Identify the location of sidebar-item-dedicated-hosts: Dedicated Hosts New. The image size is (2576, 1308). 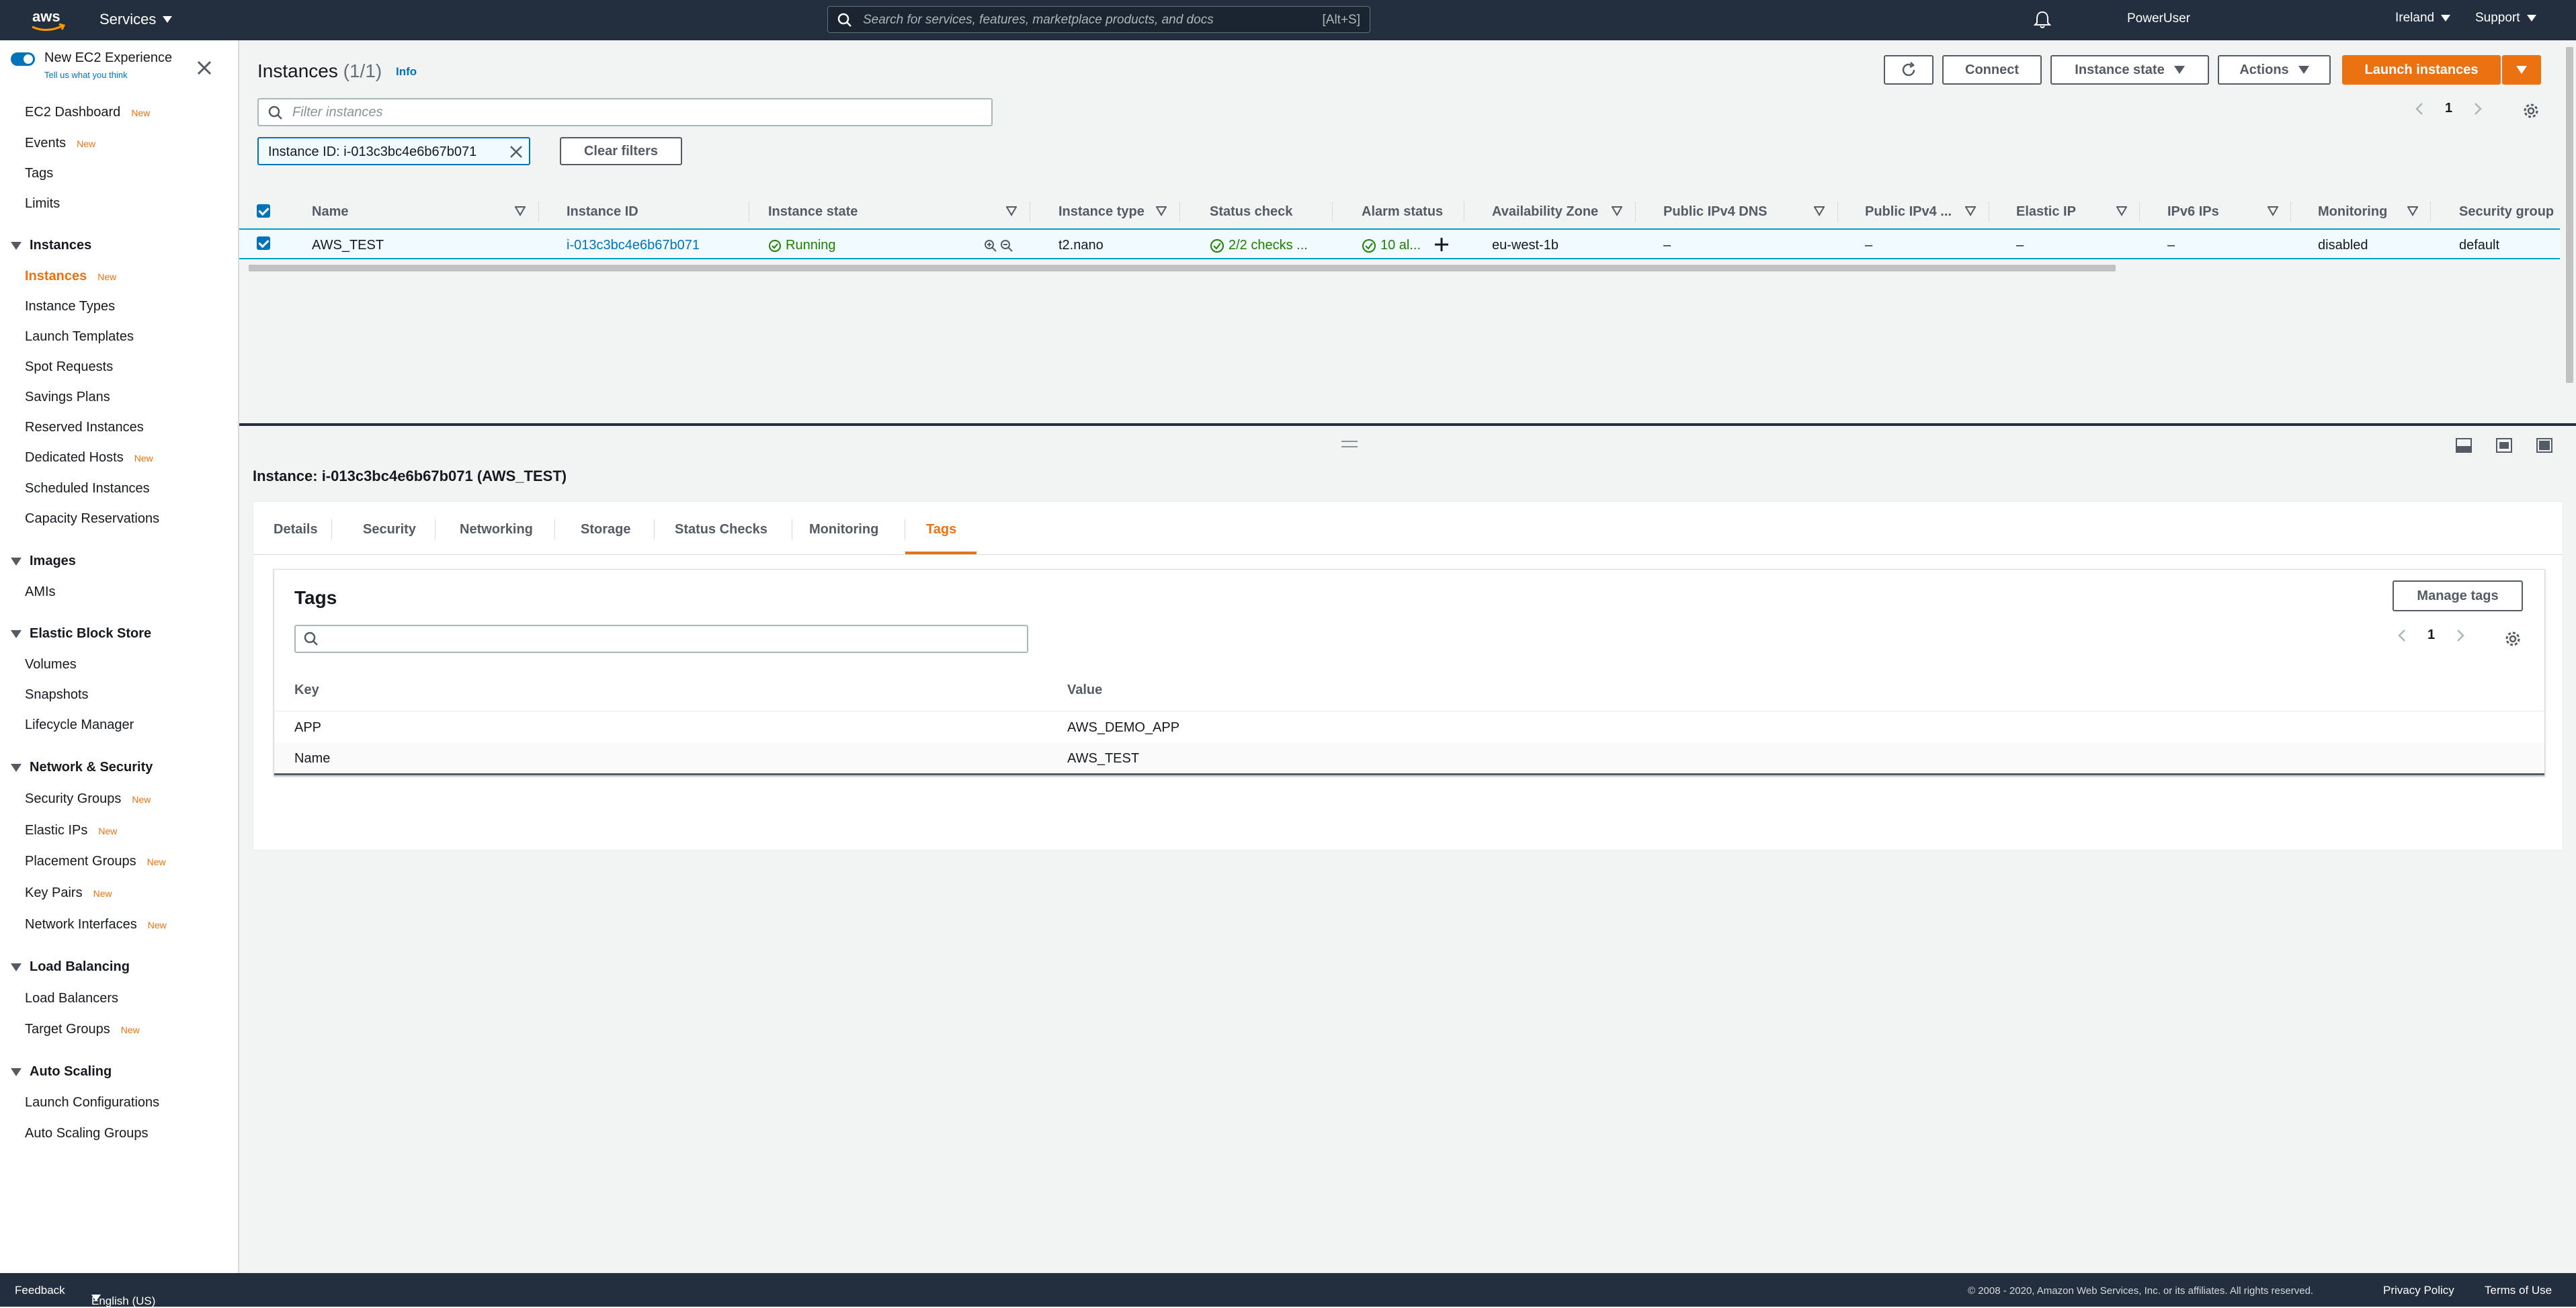
(89, 458).